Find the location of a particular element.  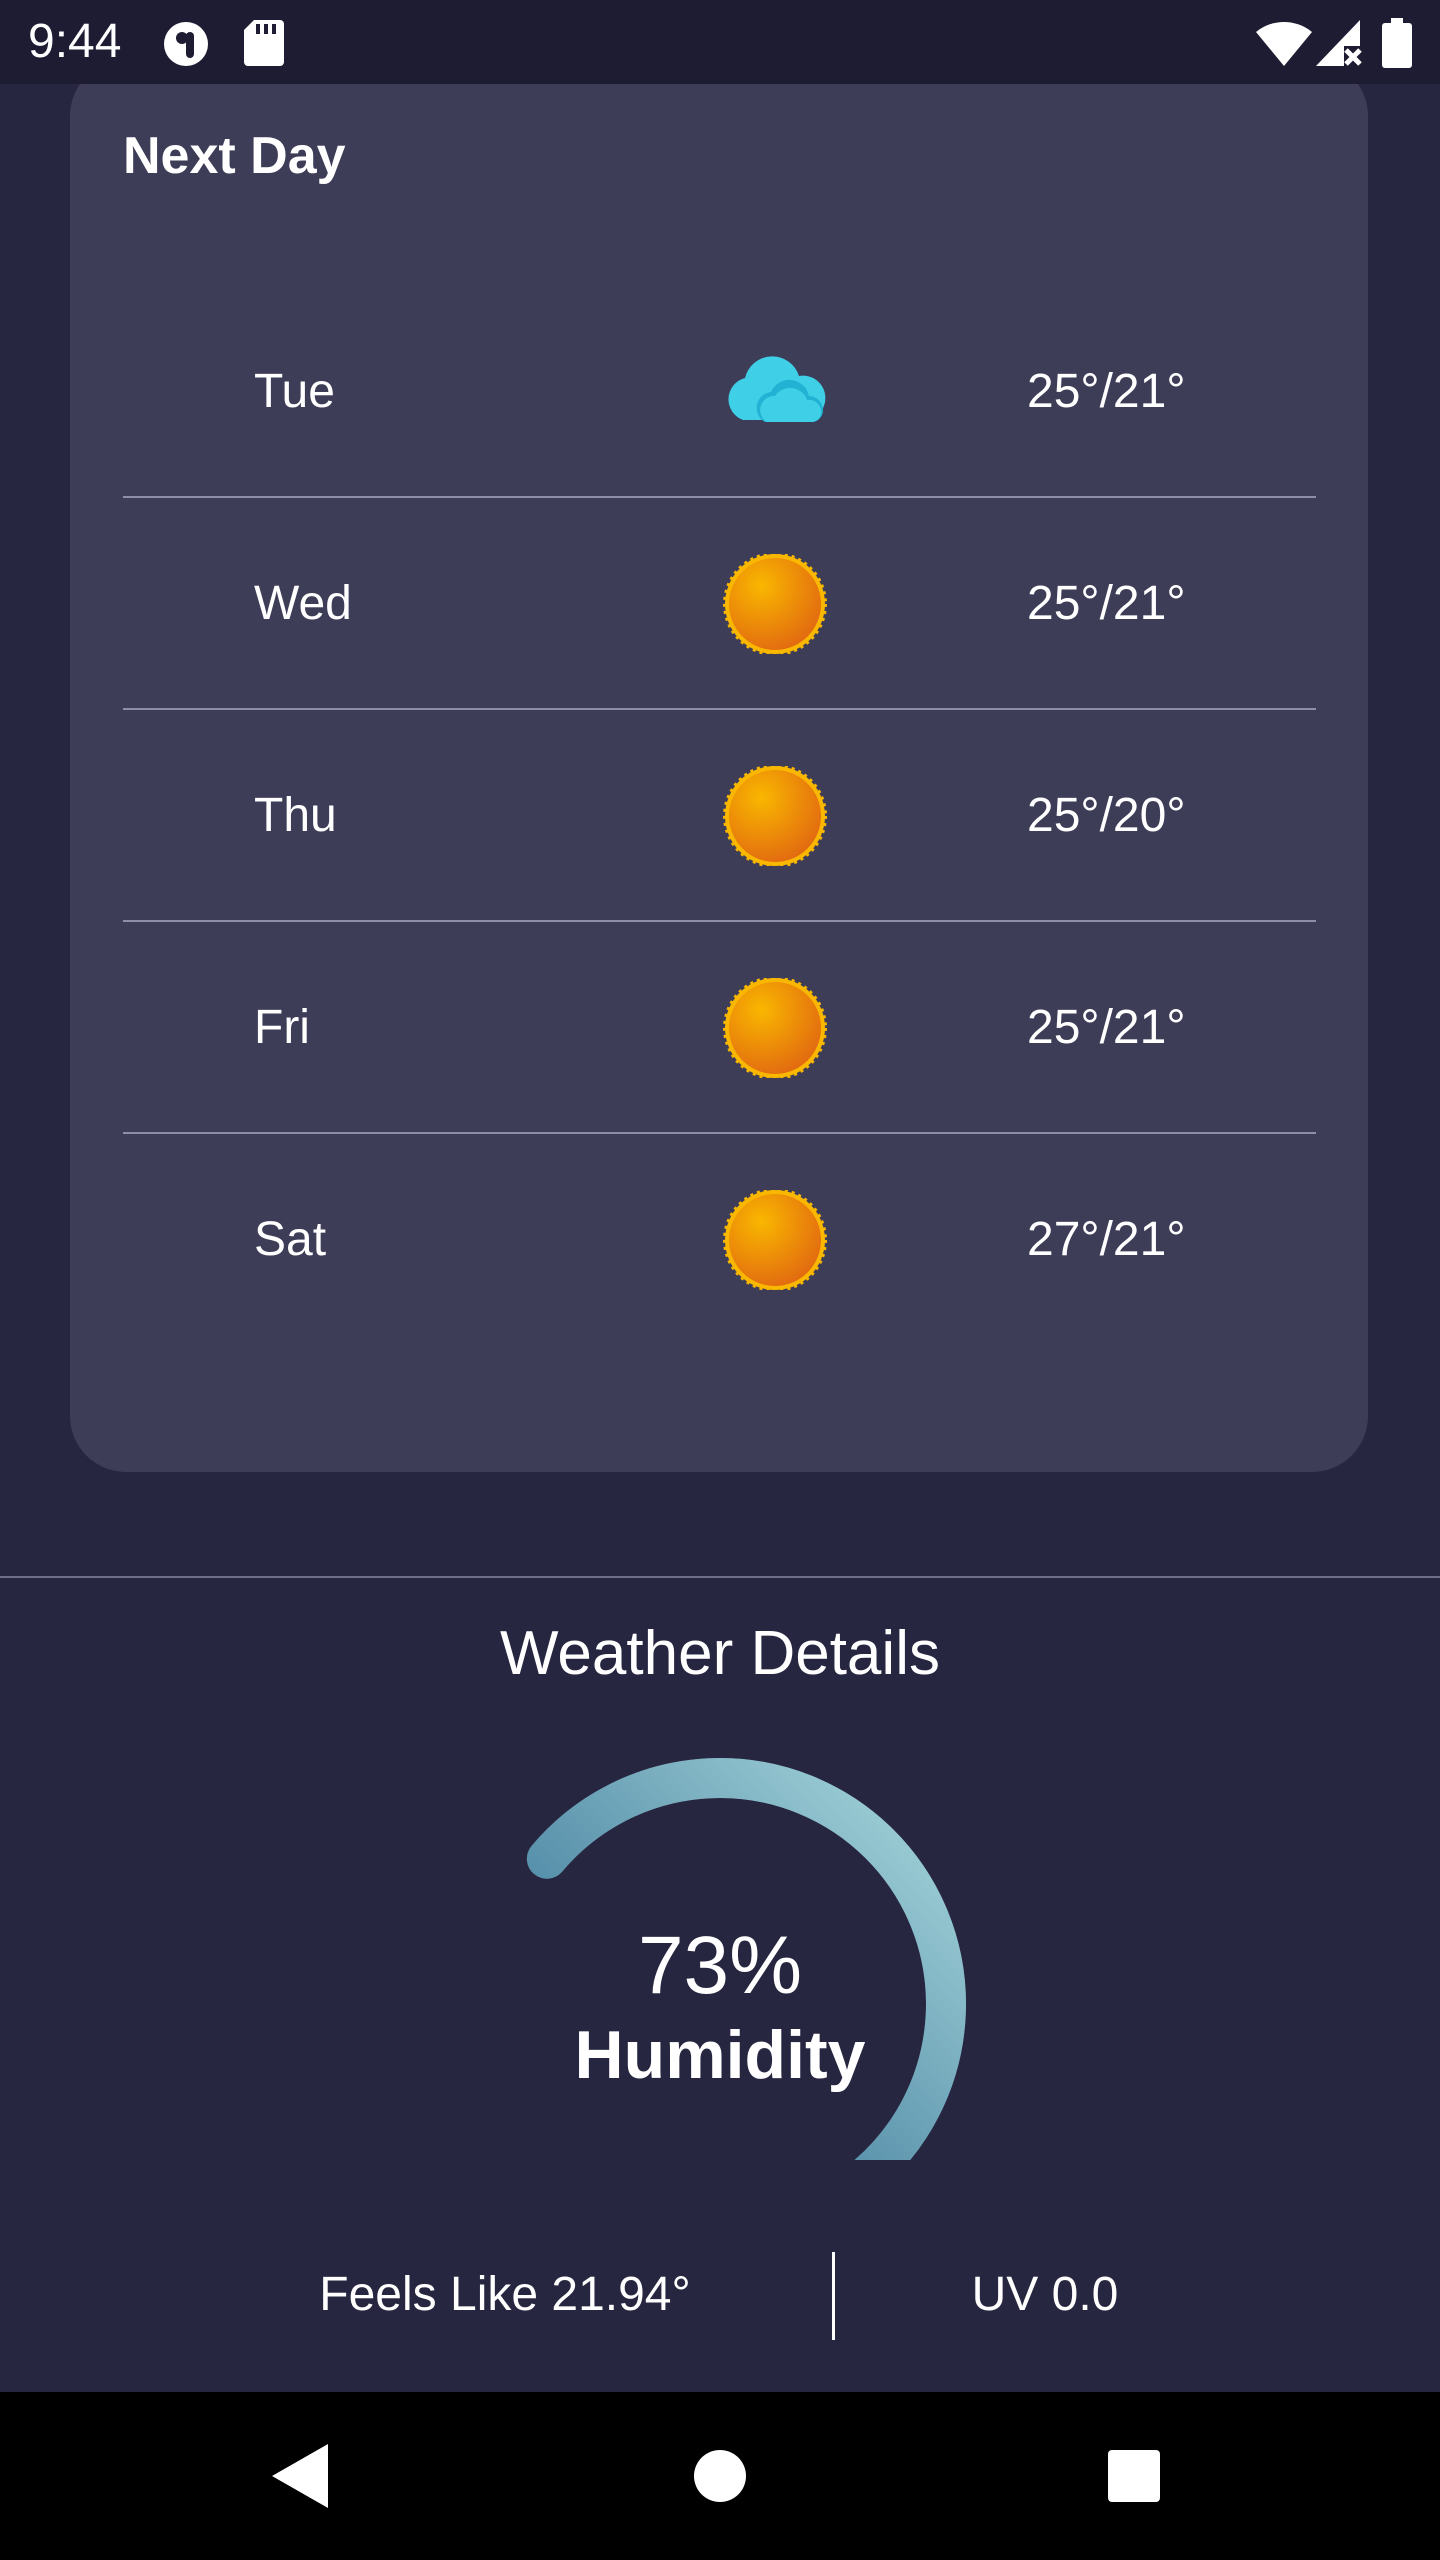

forecast-day: Tue is located at coordinates (294, 391).